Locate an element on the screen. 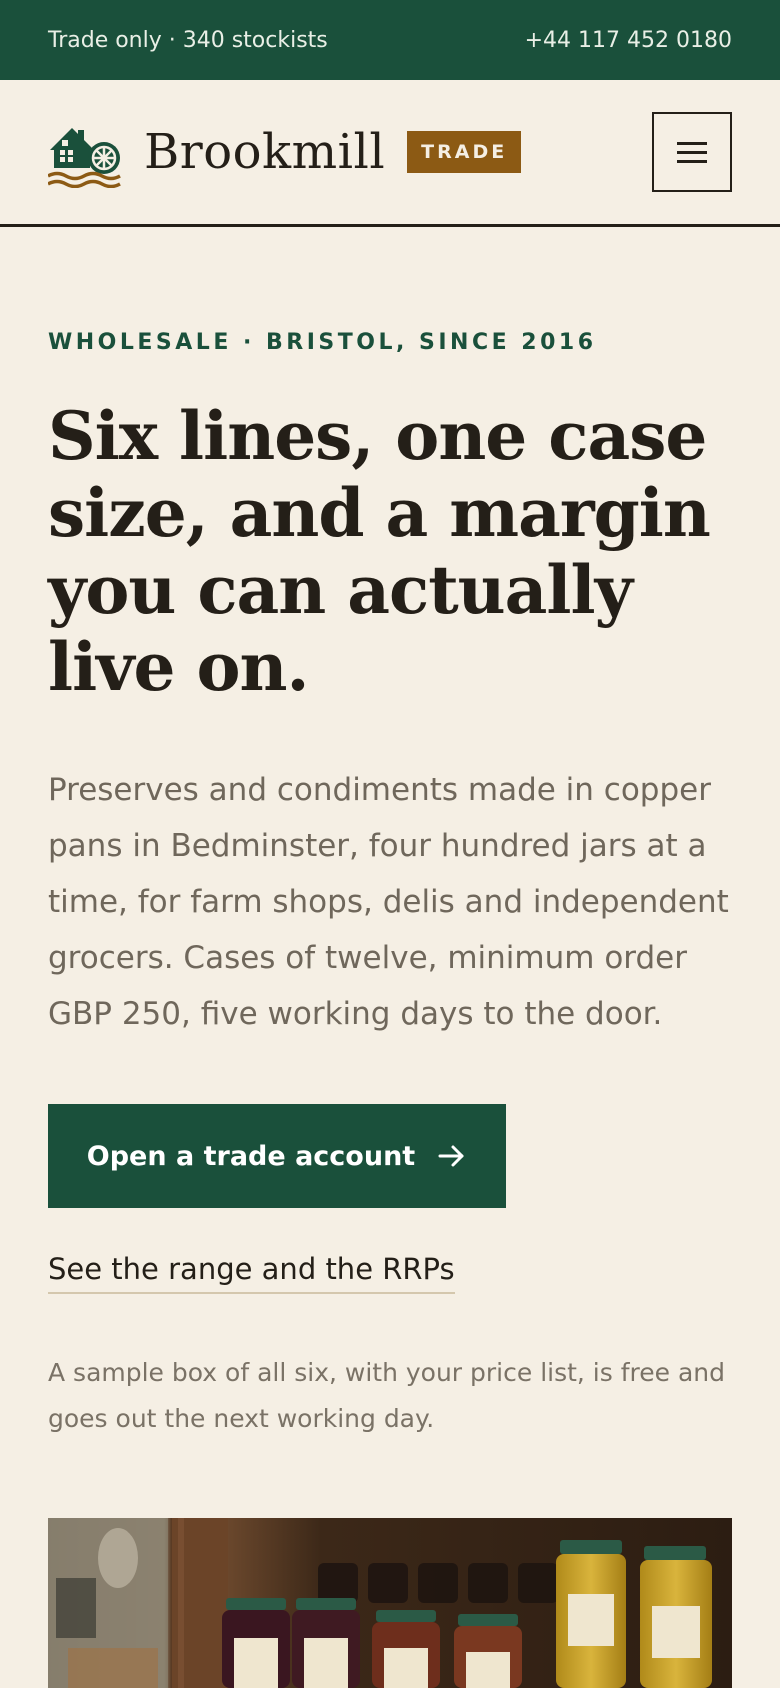  logo-link: Brookmill is located at coordinates (227, 152).